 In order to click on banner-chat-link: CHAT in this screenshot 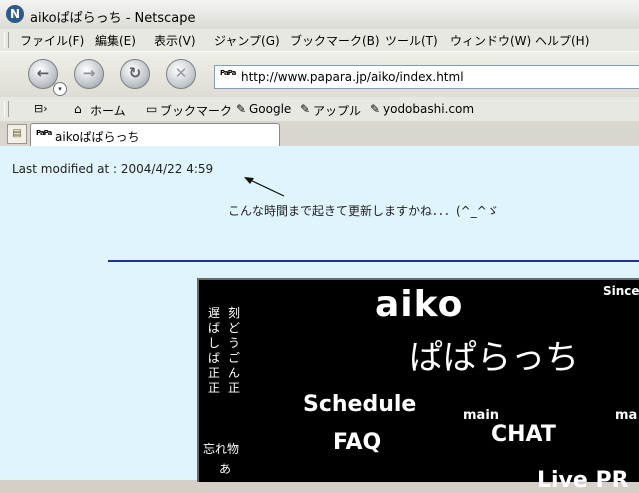, I will do `click(523, 434)`.